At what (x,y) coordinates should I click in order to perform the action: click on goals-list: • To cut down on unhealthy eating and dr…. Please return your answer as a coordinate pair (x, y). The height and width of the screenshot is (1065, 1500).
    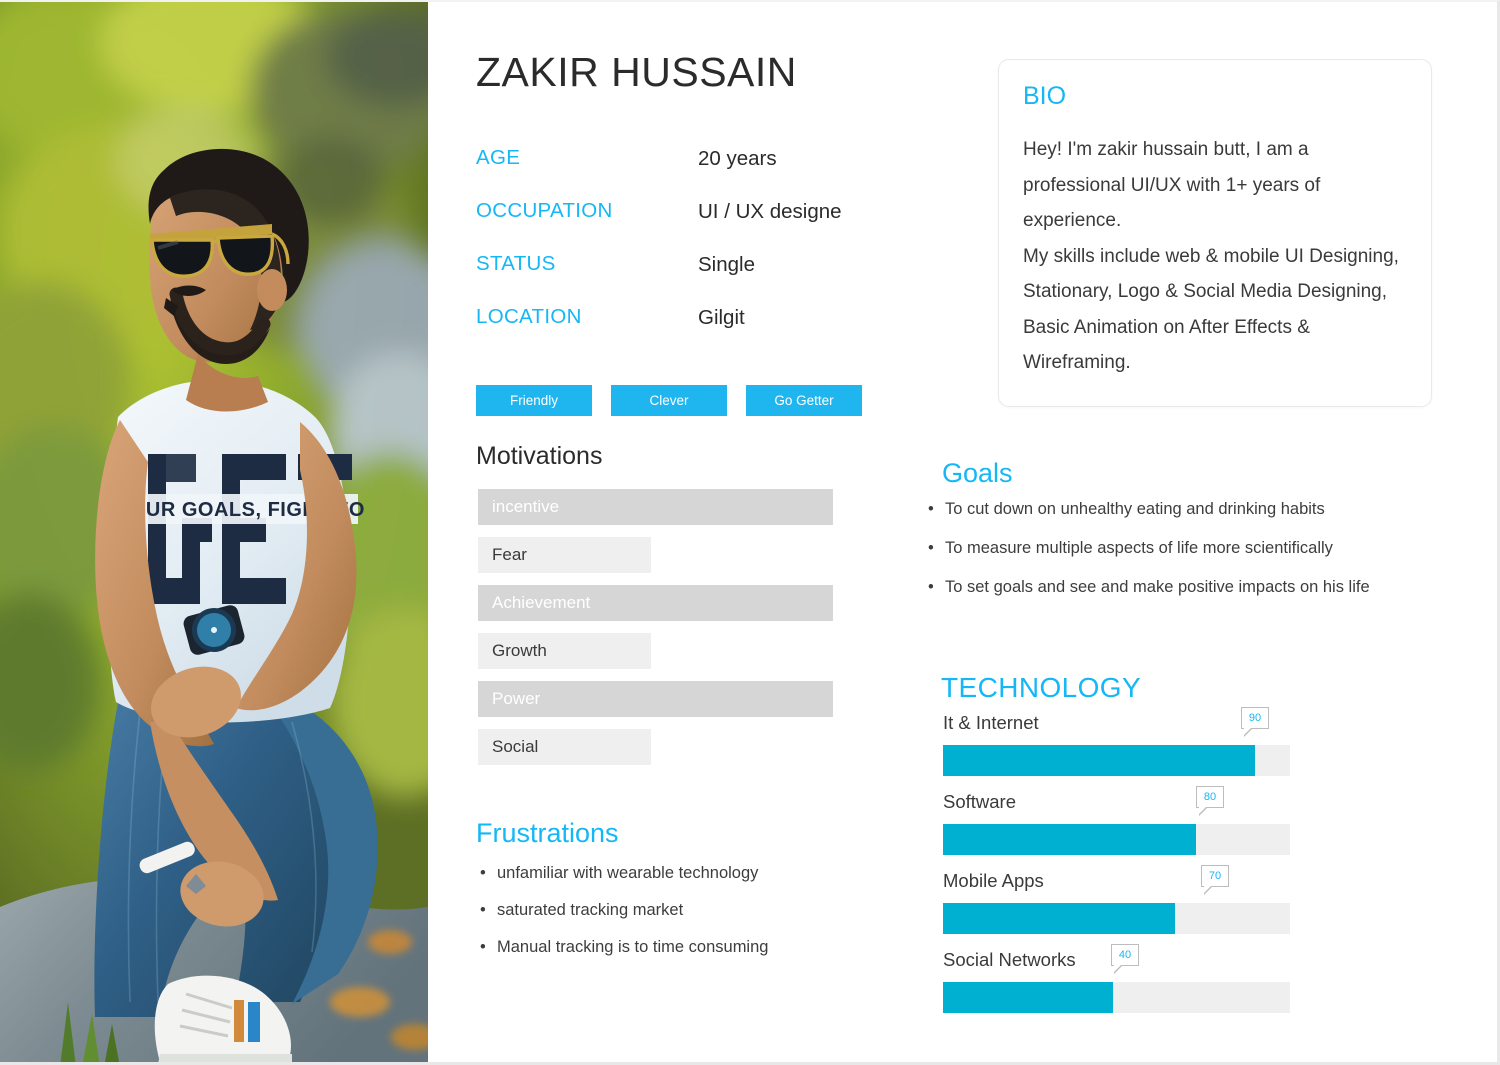
    Looking at the image, I should click on (1208, 558).